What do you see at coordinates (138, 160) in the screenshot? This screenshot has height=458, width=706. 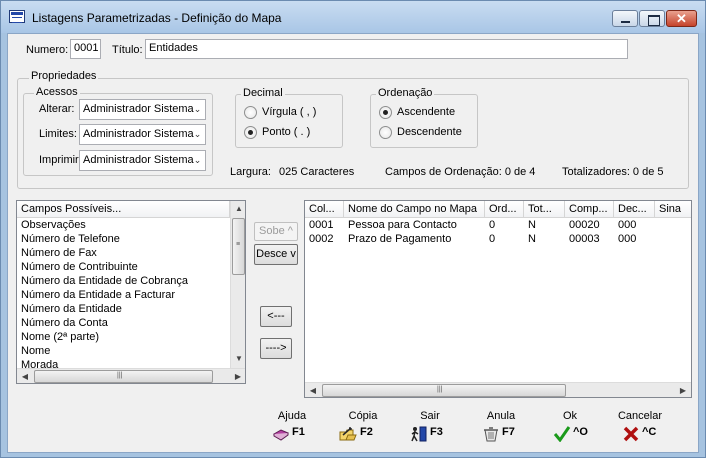 I see `imprimir-value: Administrador Sistema` at bounding box center [138, 160].